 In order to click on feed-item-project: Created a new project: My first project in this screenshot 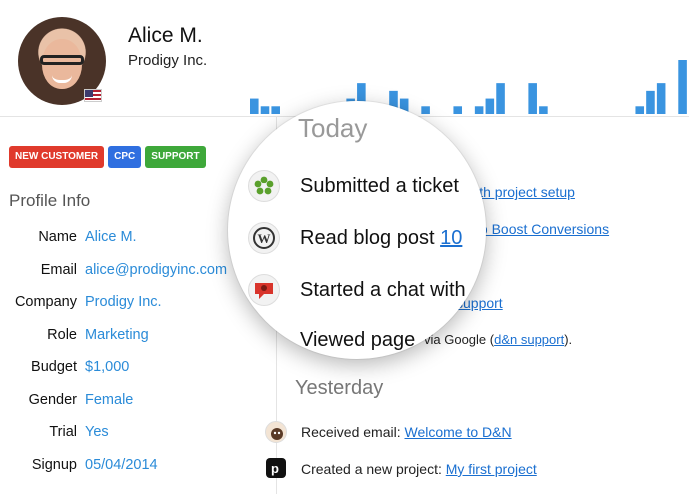, I will do `click(419, 469)`.